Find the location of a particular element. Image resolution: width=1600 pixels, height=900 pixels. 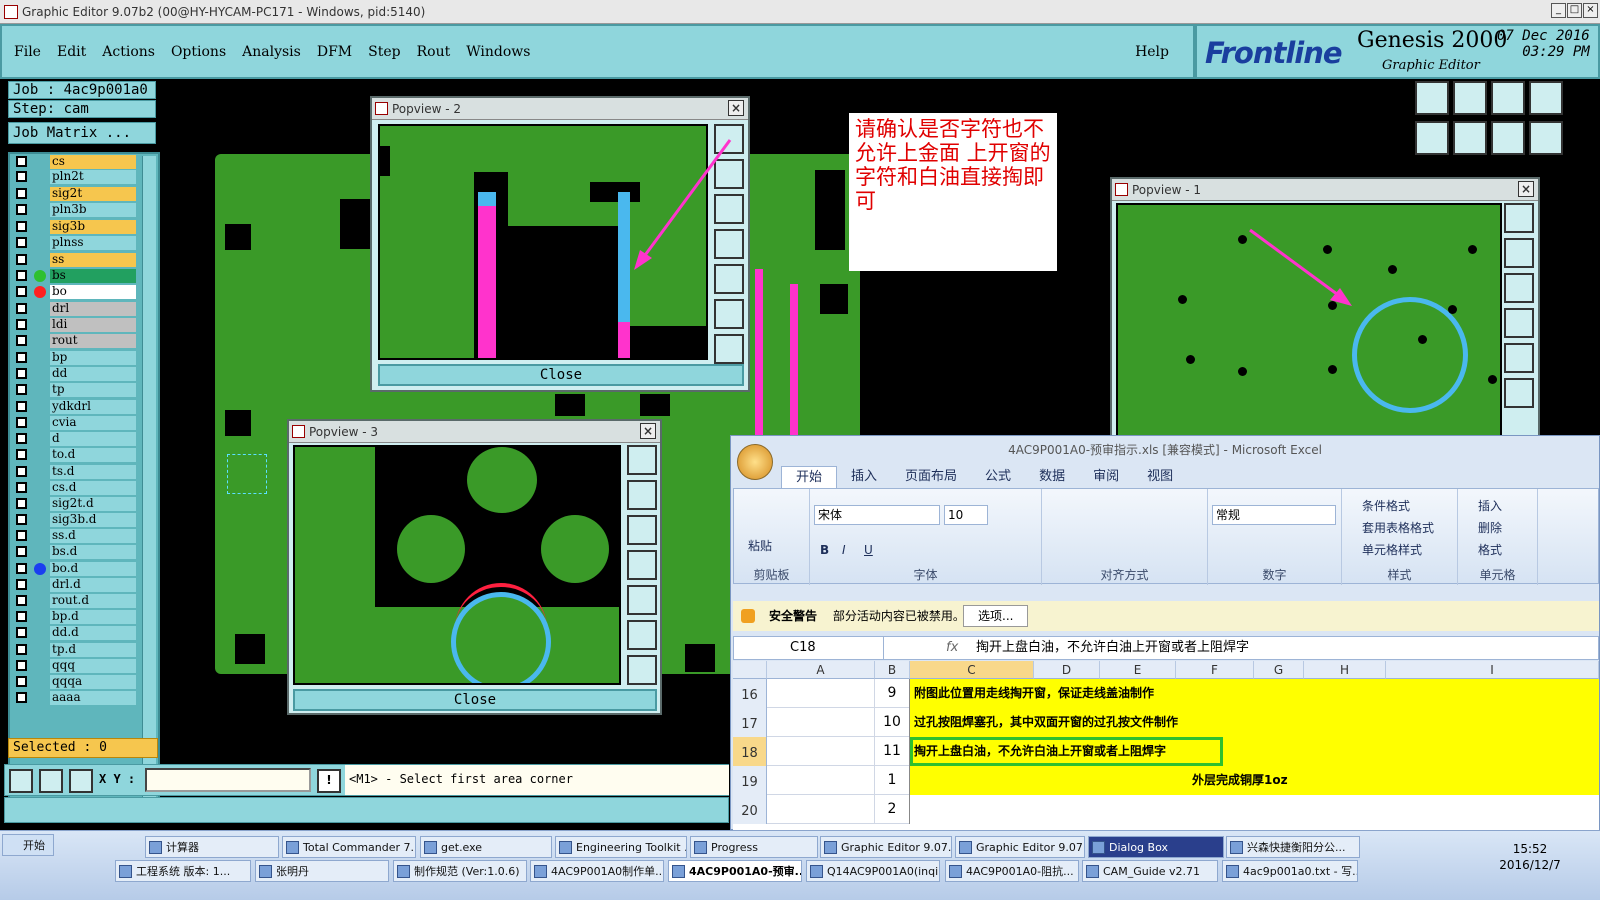

cell-c18-active: 掏开上盘白油，不允许白油上开窗或者上阻焊字 is located at coordinates (1066, 751).